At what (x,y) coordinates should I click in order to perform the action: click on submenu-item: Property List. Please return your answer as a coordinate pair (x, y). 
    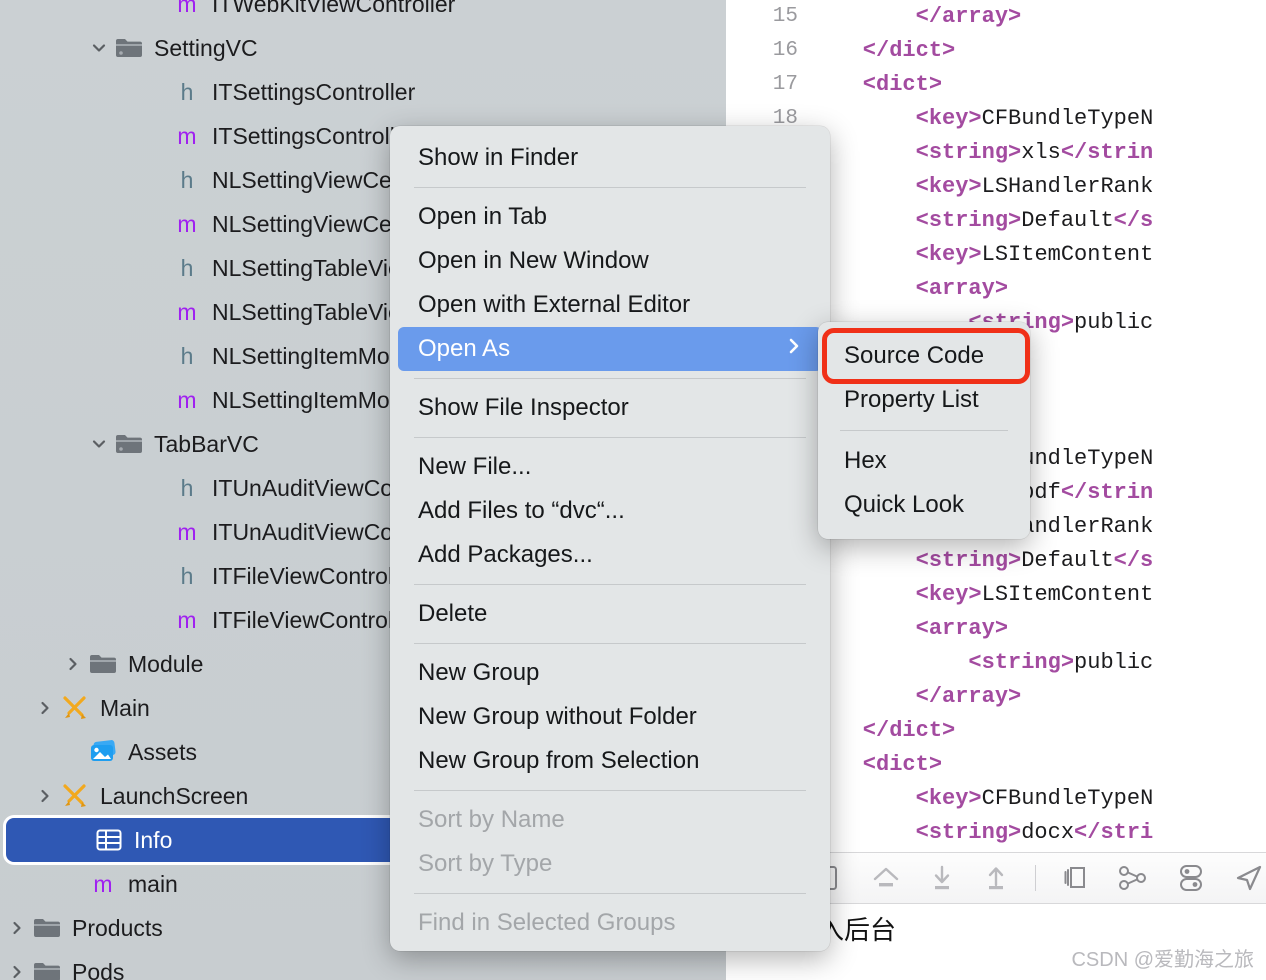
    Looking at the image, I should click on (924, 400).